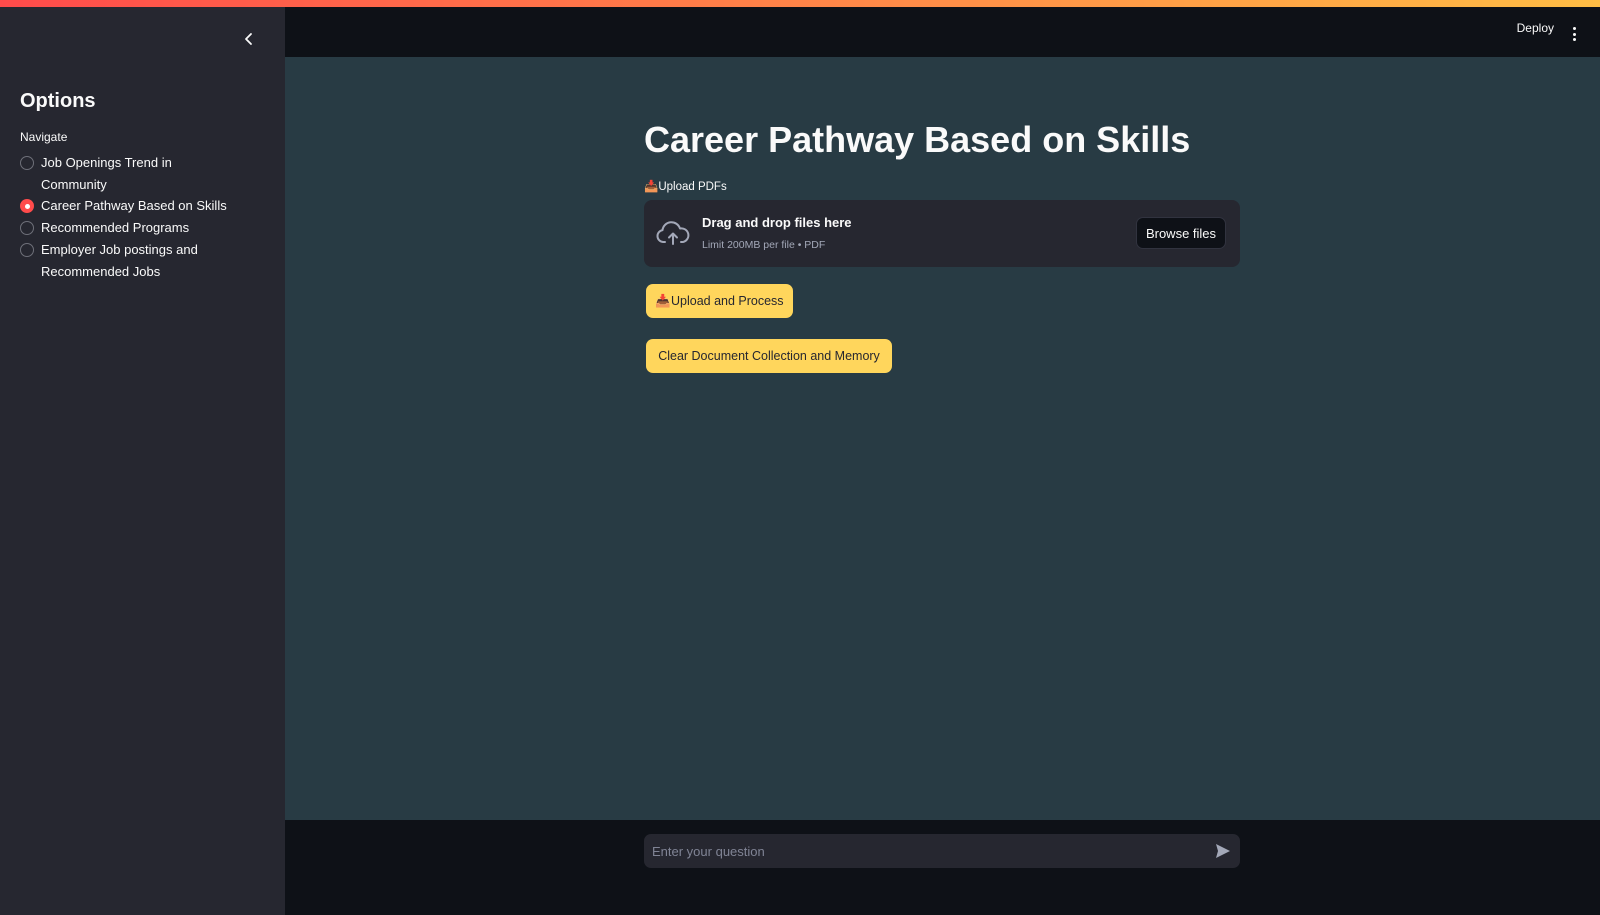 The height and width of the screenshot is (915, 1600). What do you see at coordinates (134, 206) in the screenshot?
I see `radio-label: Career Pathway Based on Skills` at bounding box center [134, 206].